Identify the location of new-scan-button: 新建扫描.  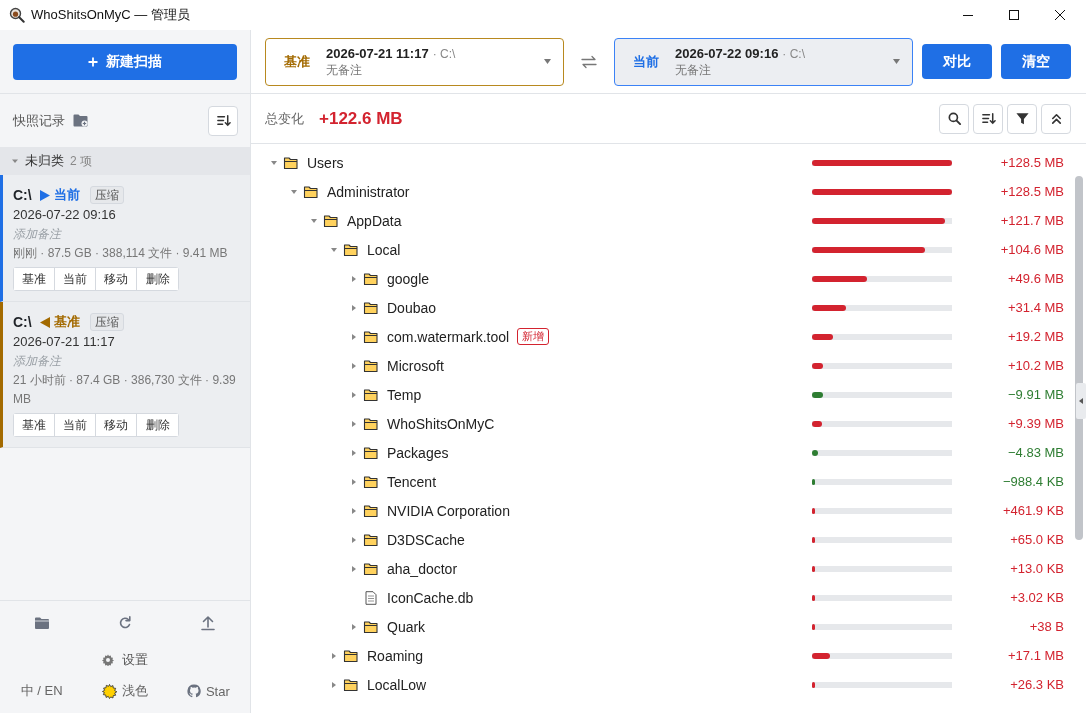
(125, 61).